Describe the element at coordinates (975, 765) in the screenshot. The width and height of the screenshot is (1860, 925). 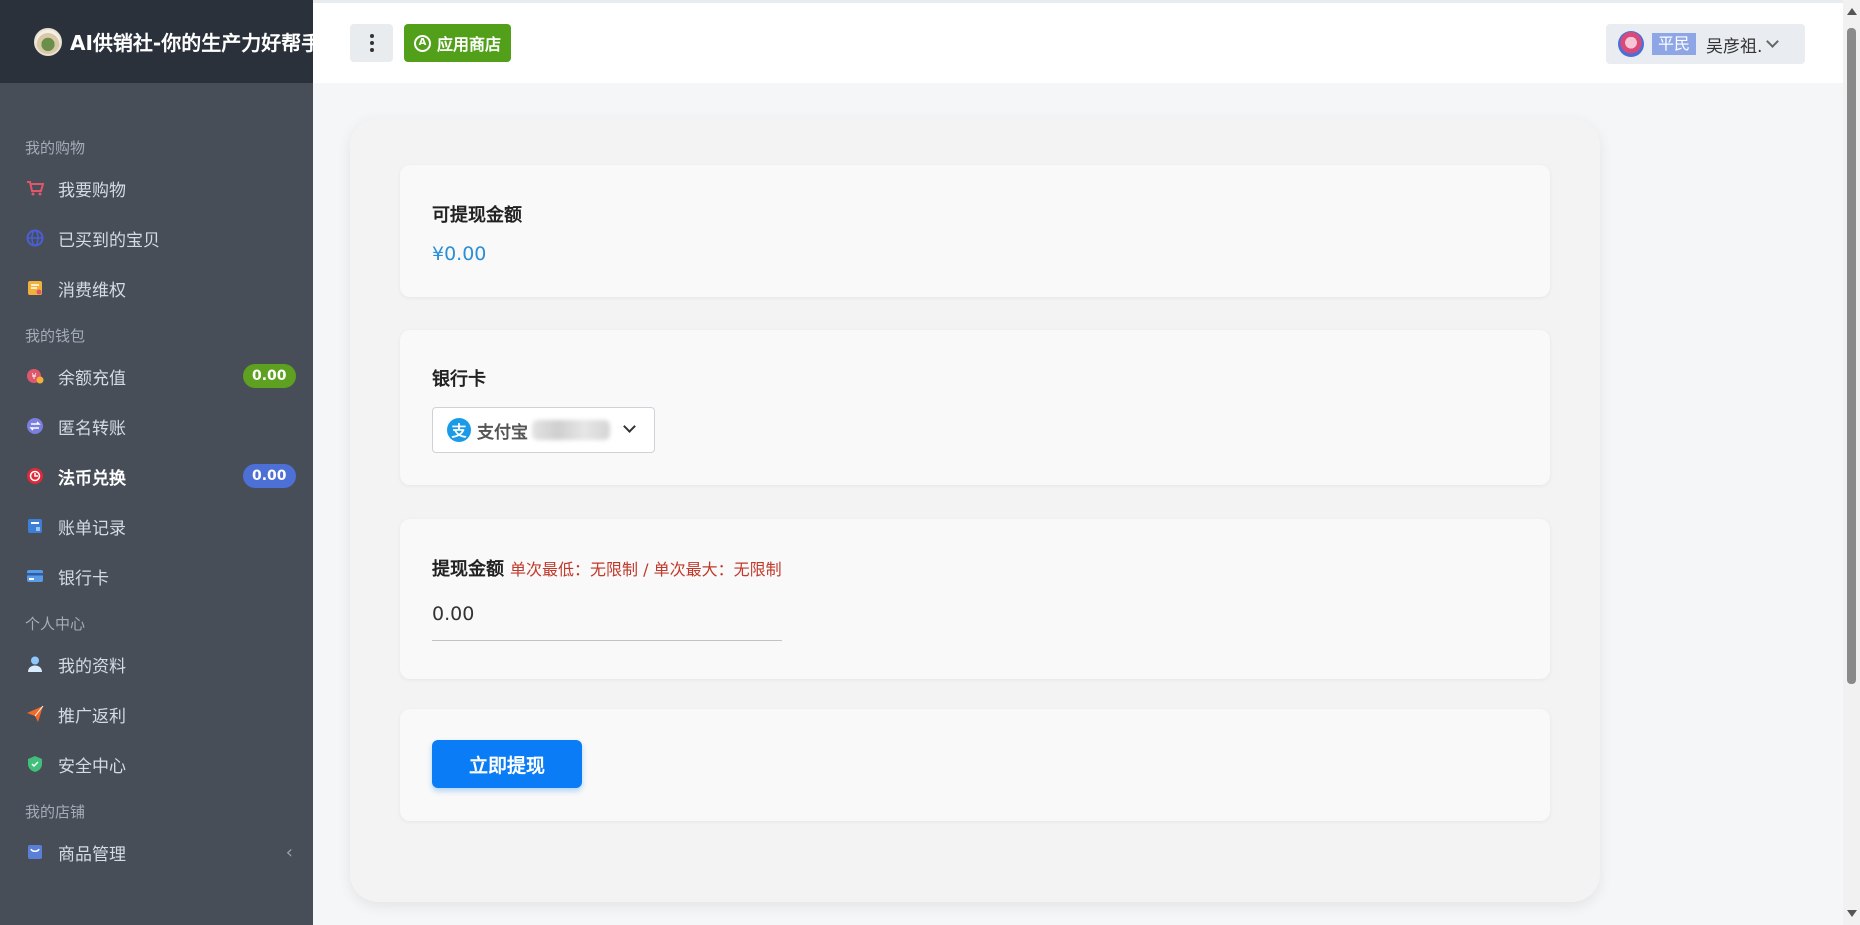
I see `submit-card: 立即提现` at that location.